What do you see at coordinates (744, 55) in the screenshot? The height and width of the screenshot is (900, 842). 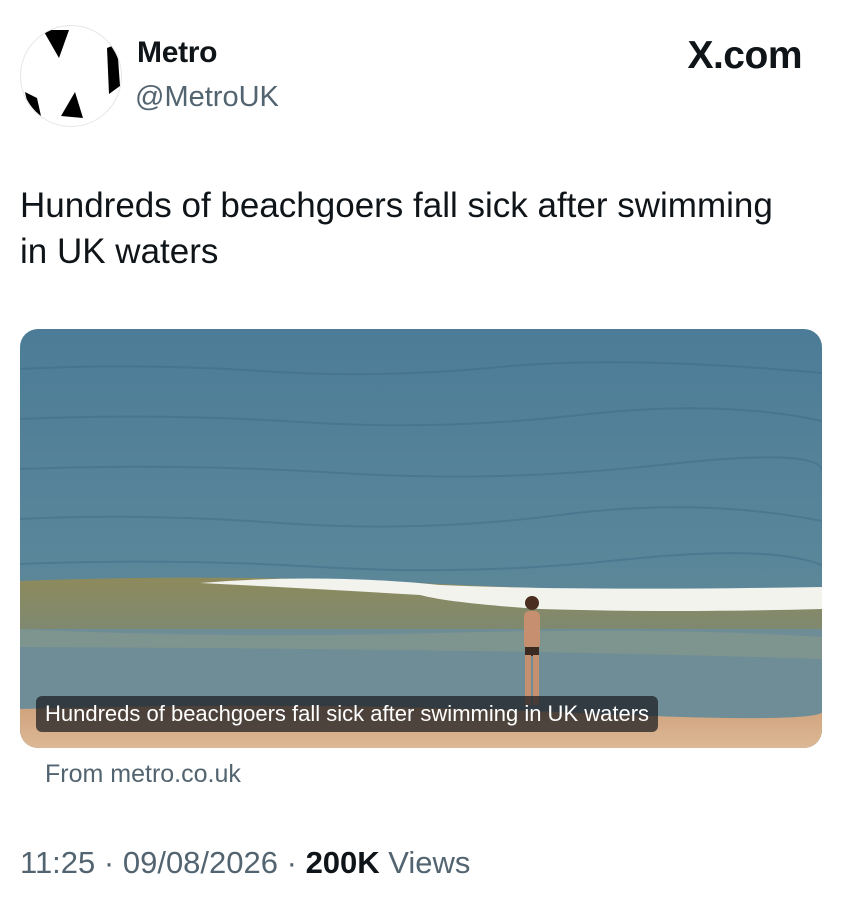 I see `x-logo: X.com` at bounding box center [744, 55].